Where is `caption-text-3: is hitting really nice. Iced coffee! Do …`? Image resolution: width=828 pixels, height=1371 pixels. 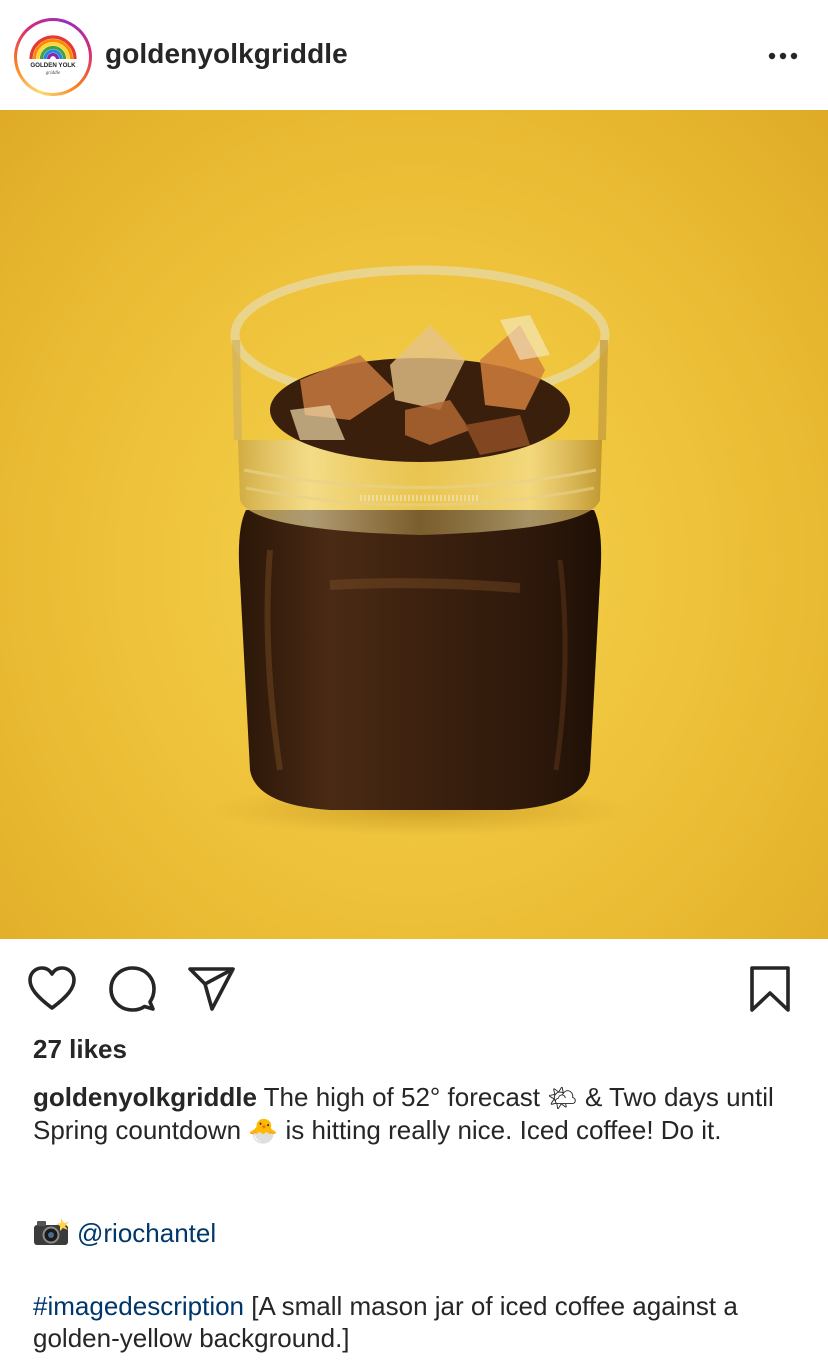
caption-text-3: is hitting really nice. Iced coffee! Do … is located at coordinates (500, 1130).